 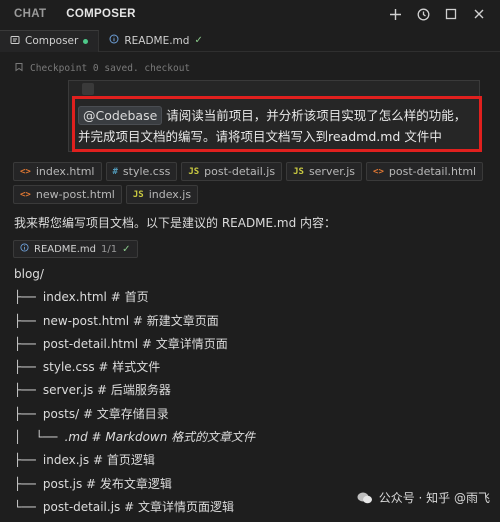 I want to click on tab-composer: COMPOSER, so click(x=101, y=14).